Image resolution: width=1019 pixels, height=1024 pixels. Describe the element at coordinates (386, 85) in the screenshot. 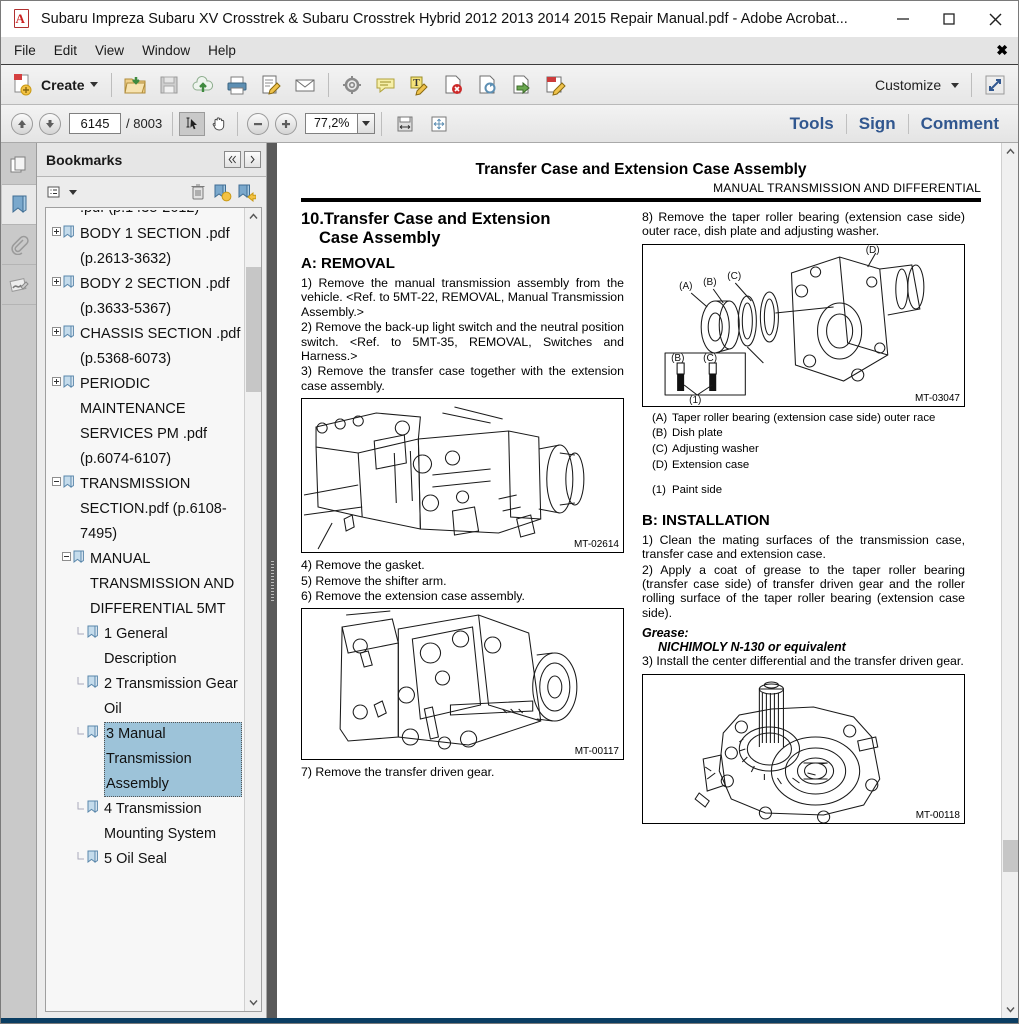

I see `sticky-note-icon` at that location.